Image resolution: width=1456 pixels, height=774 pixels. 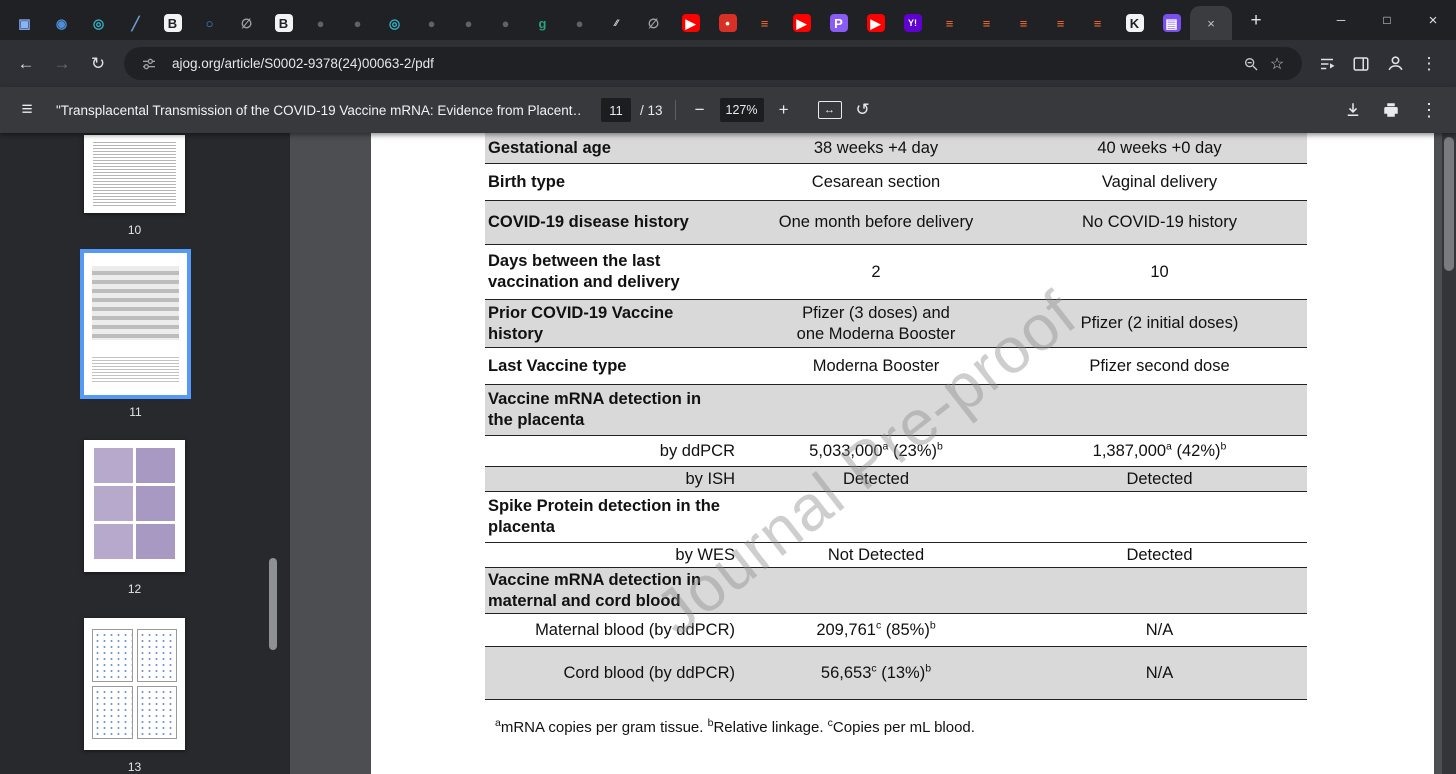 I want to click on table-row: by WES Not Detected Detected, so click(x=896, y=555).